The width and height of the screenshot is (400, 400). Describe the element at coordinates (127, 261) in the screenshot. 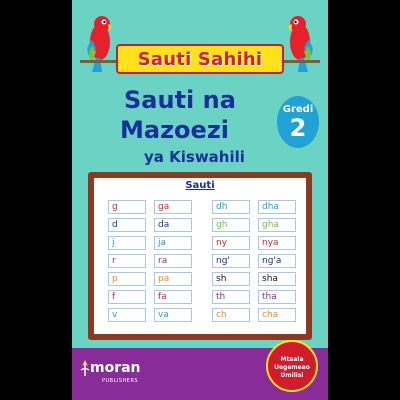

I see `sound-single: r` at that location.